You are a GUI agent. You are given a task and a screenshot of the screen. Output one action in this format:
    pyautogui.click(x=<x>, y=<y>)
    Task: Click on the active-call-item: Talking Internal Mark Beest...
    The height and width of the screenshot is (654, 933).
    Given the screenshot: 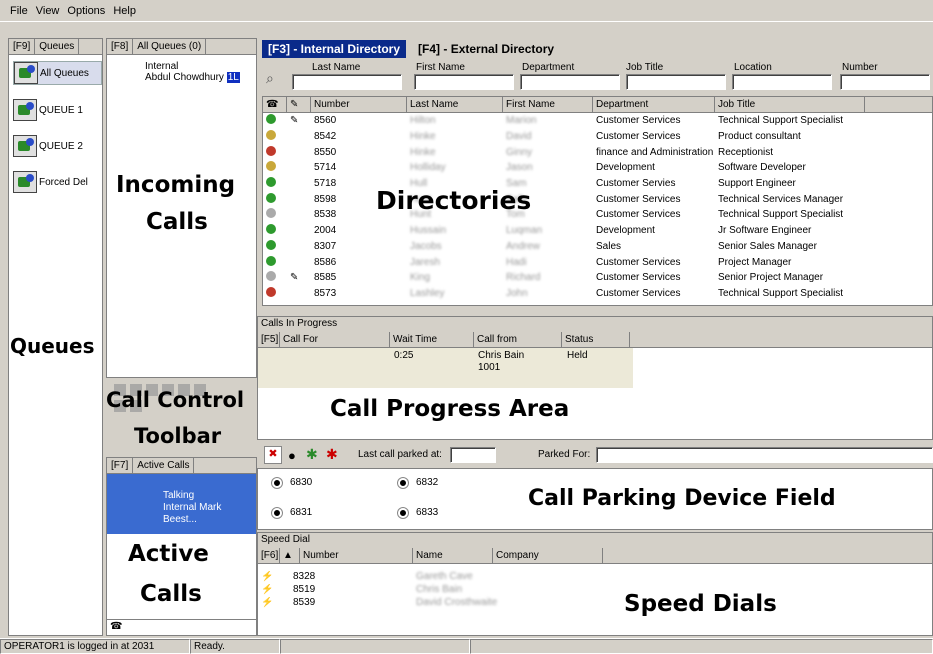 What is the action you would take?
    pyautogui.click(x=181, y=504)
    